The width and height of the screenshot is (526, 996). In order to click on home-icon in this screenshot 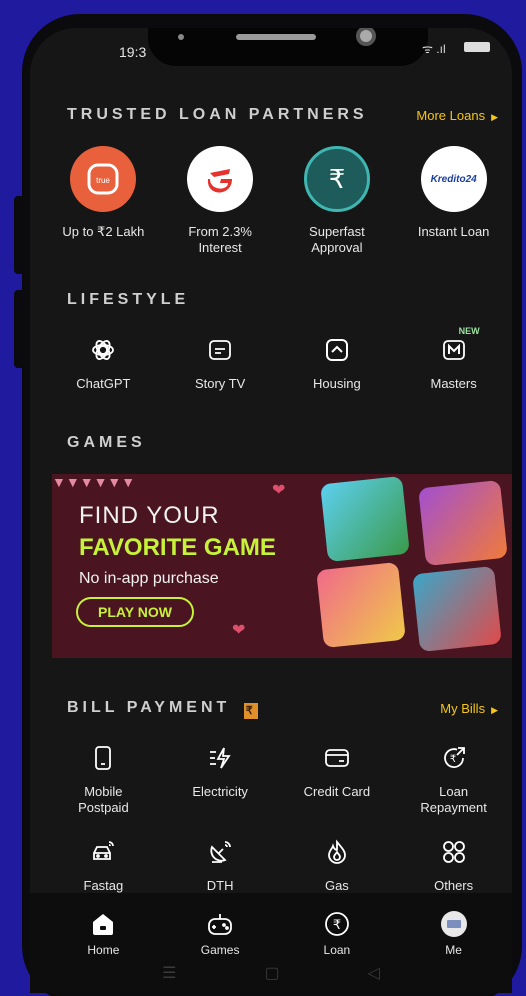, I will do `click(103, 924)`.